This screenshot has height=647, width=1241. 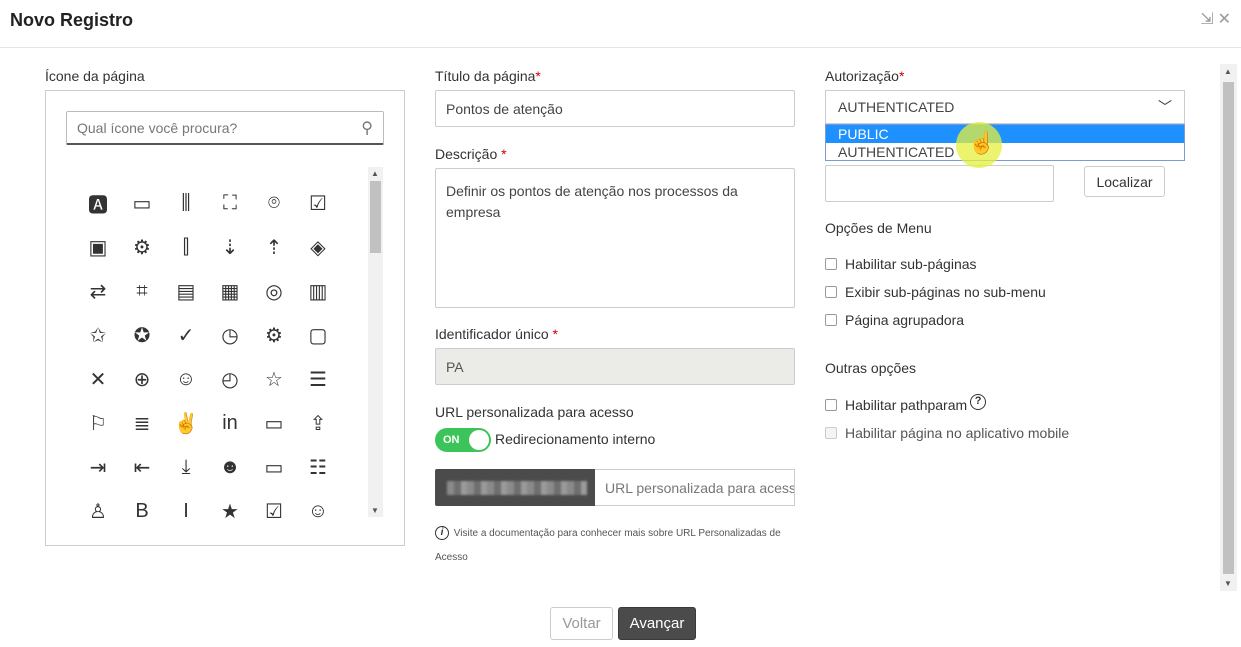 I want to click on ab-text-icon: ▭, so click(x=142, y=203).